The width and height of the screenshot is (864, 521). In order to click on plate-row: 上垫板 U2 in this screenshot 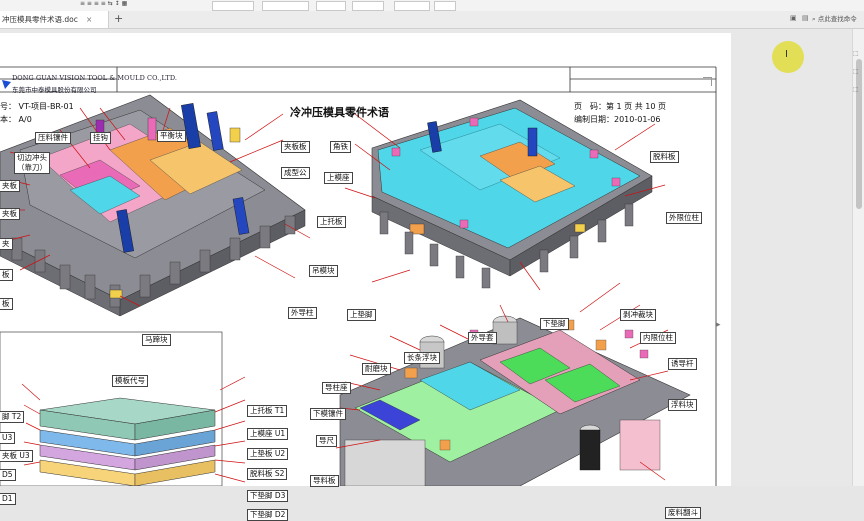, I will do `click(268, 454)`.